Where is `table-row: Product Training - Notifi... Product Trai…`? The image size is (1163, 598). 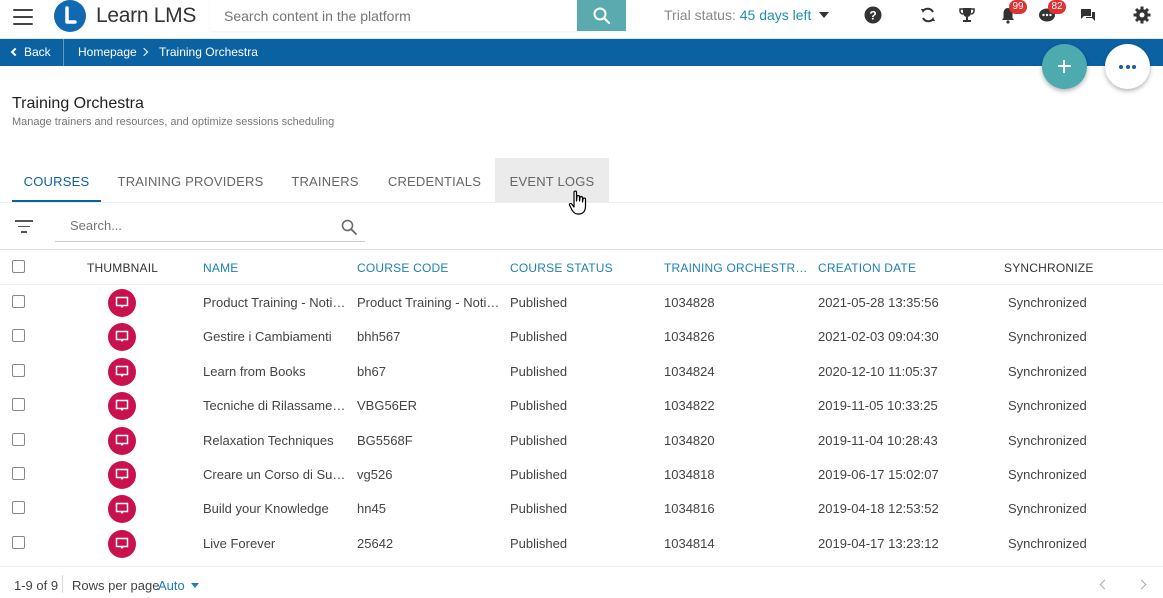 table-row: Product Training - Notifi... Product Trai… is located at coordinates (581, 302).